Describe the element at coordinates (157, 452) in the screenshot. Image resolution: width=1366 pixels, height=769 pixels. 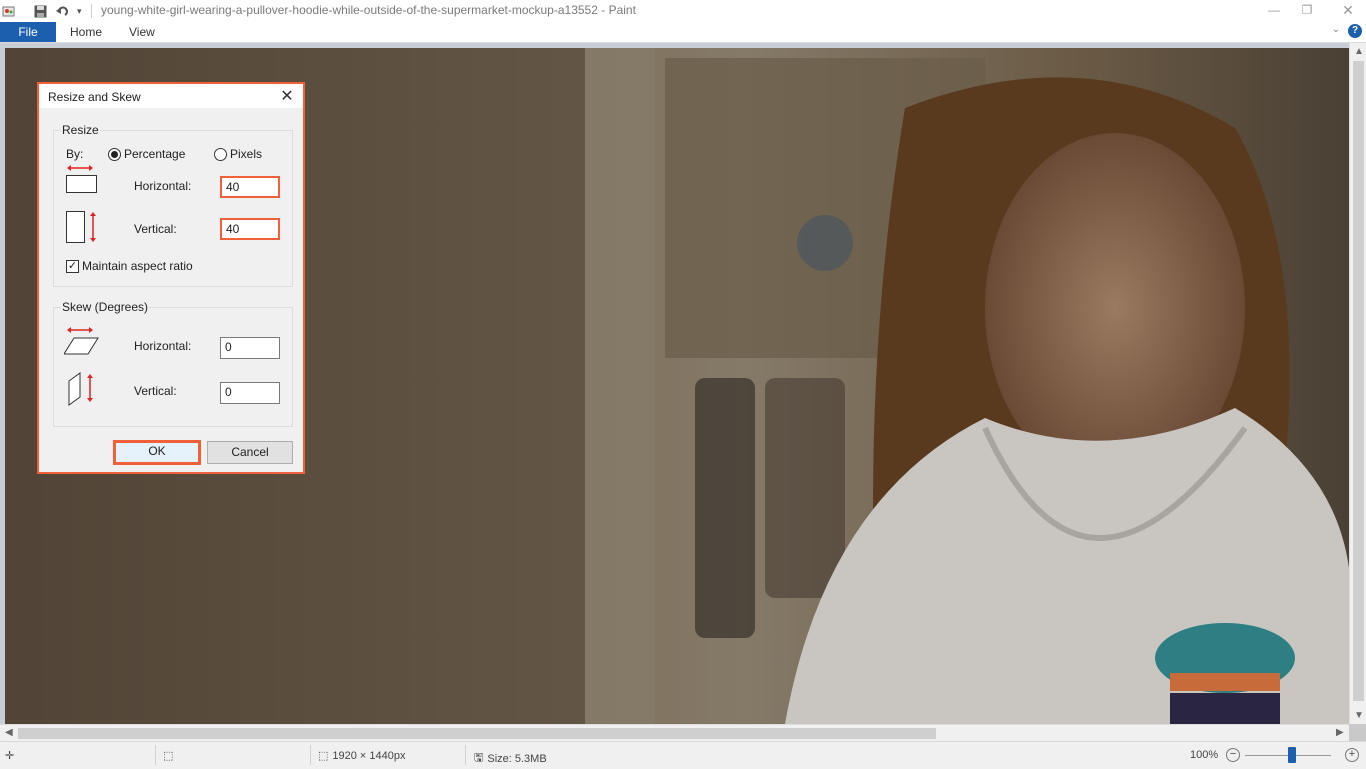
I see `ok-button: OK` at that location.